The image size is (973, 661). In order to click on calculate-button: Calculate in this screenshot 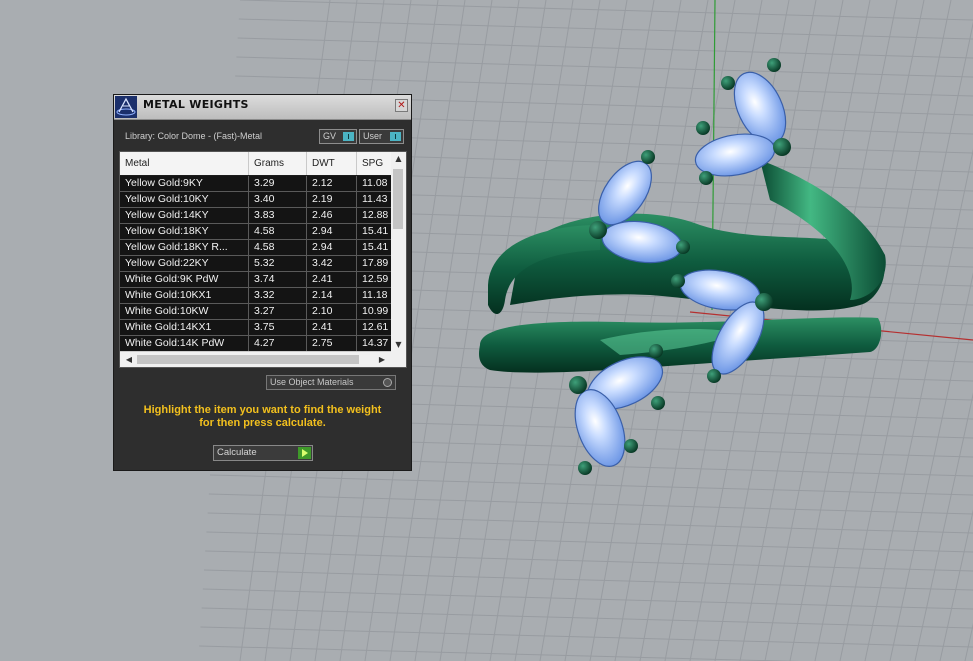, I will do `click(263, 453)`.